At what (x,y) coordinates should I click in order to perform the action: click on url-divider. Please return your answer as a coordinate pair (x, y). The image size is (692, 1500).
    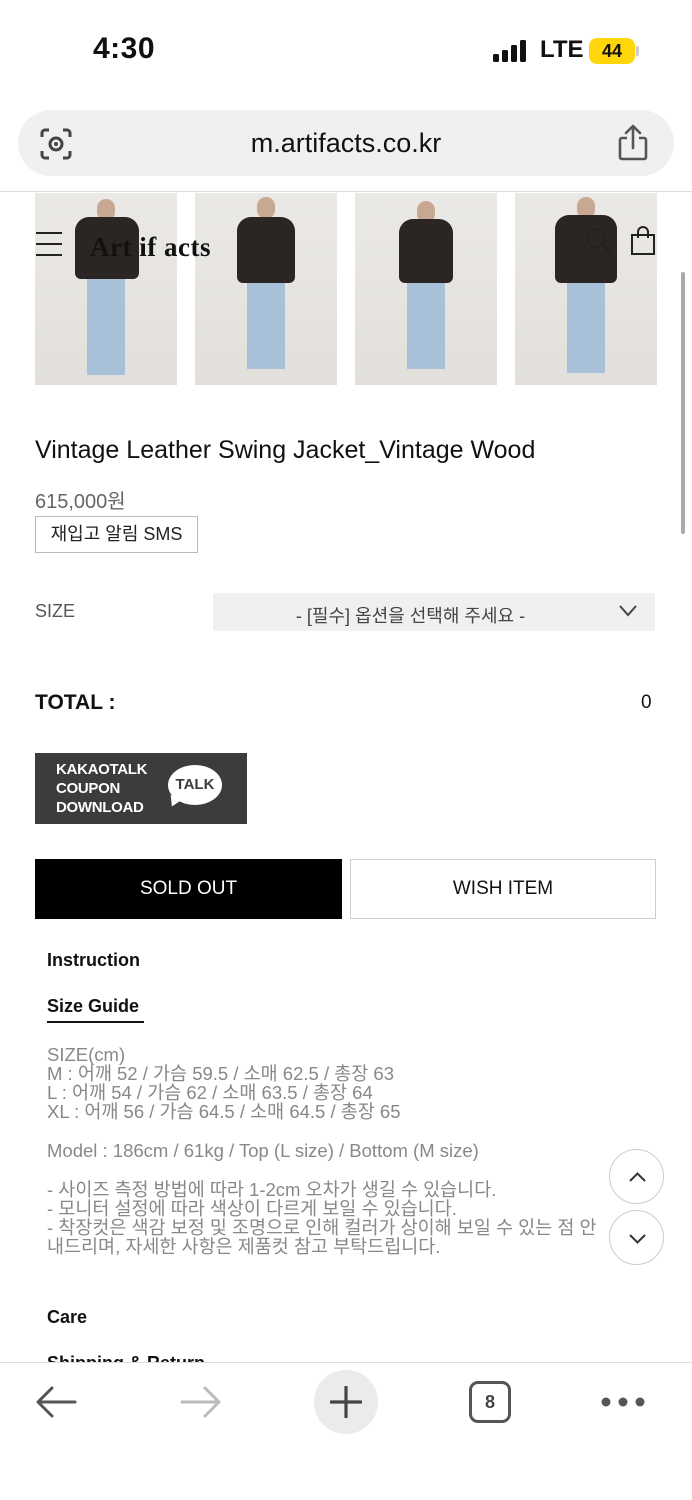
    Looking at the image, I should click on (346, 191).